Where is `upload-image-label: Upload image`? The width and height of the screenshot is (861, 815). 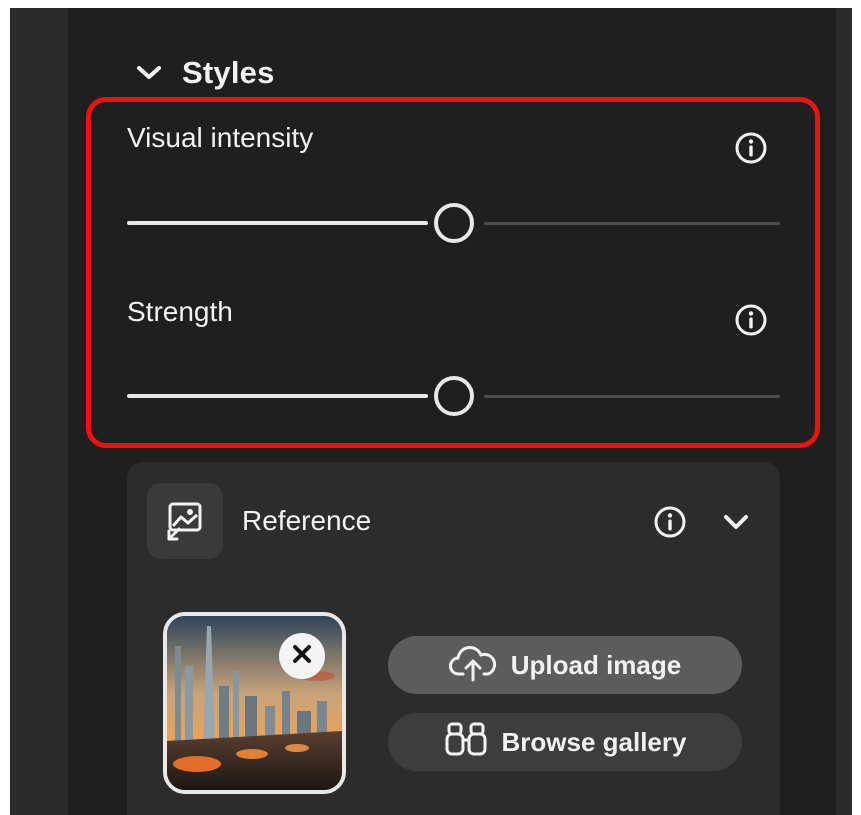 upload-image-label: Upload image is located at coordinates (596, 664).